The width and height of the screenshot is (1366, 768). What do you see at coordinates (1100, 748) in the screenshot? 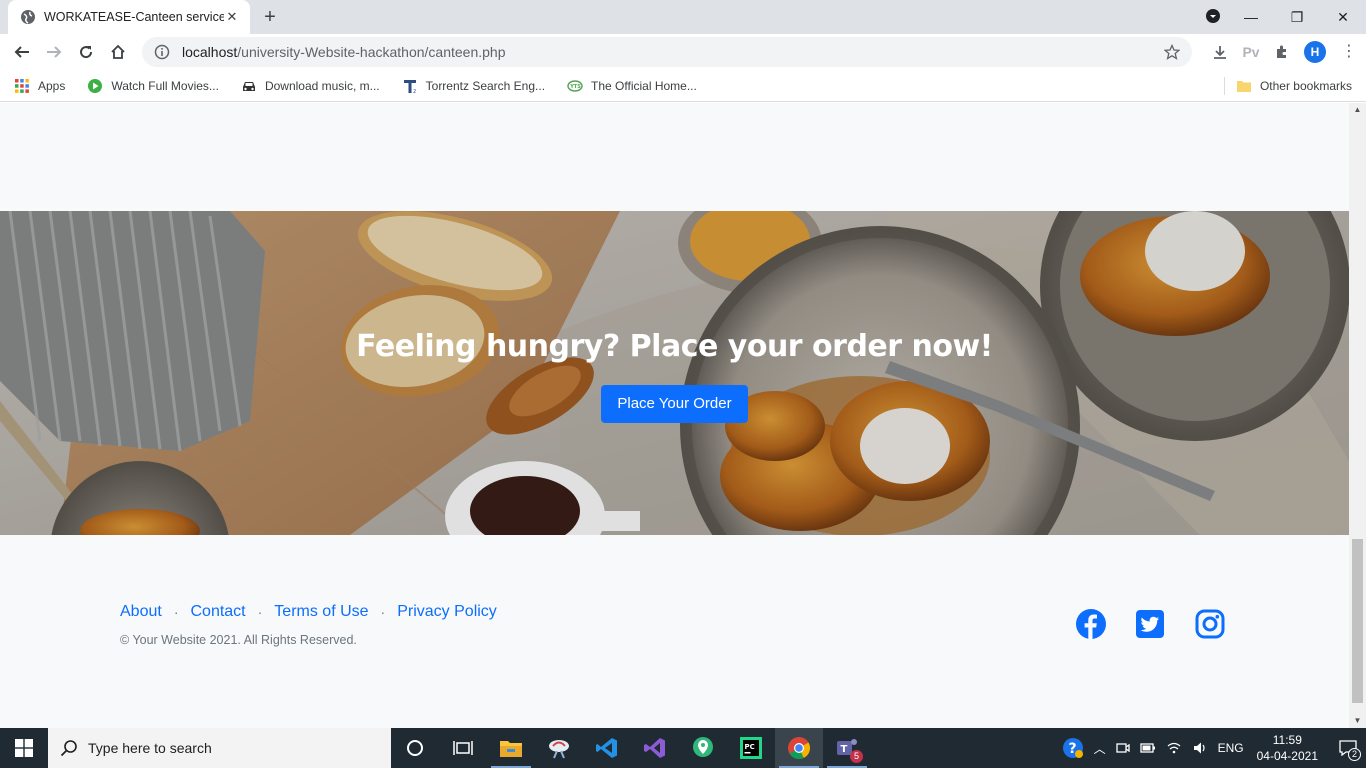
I see `show-hidden-icons-chevron-icon: ︿` at bounding box center [1100, 748].